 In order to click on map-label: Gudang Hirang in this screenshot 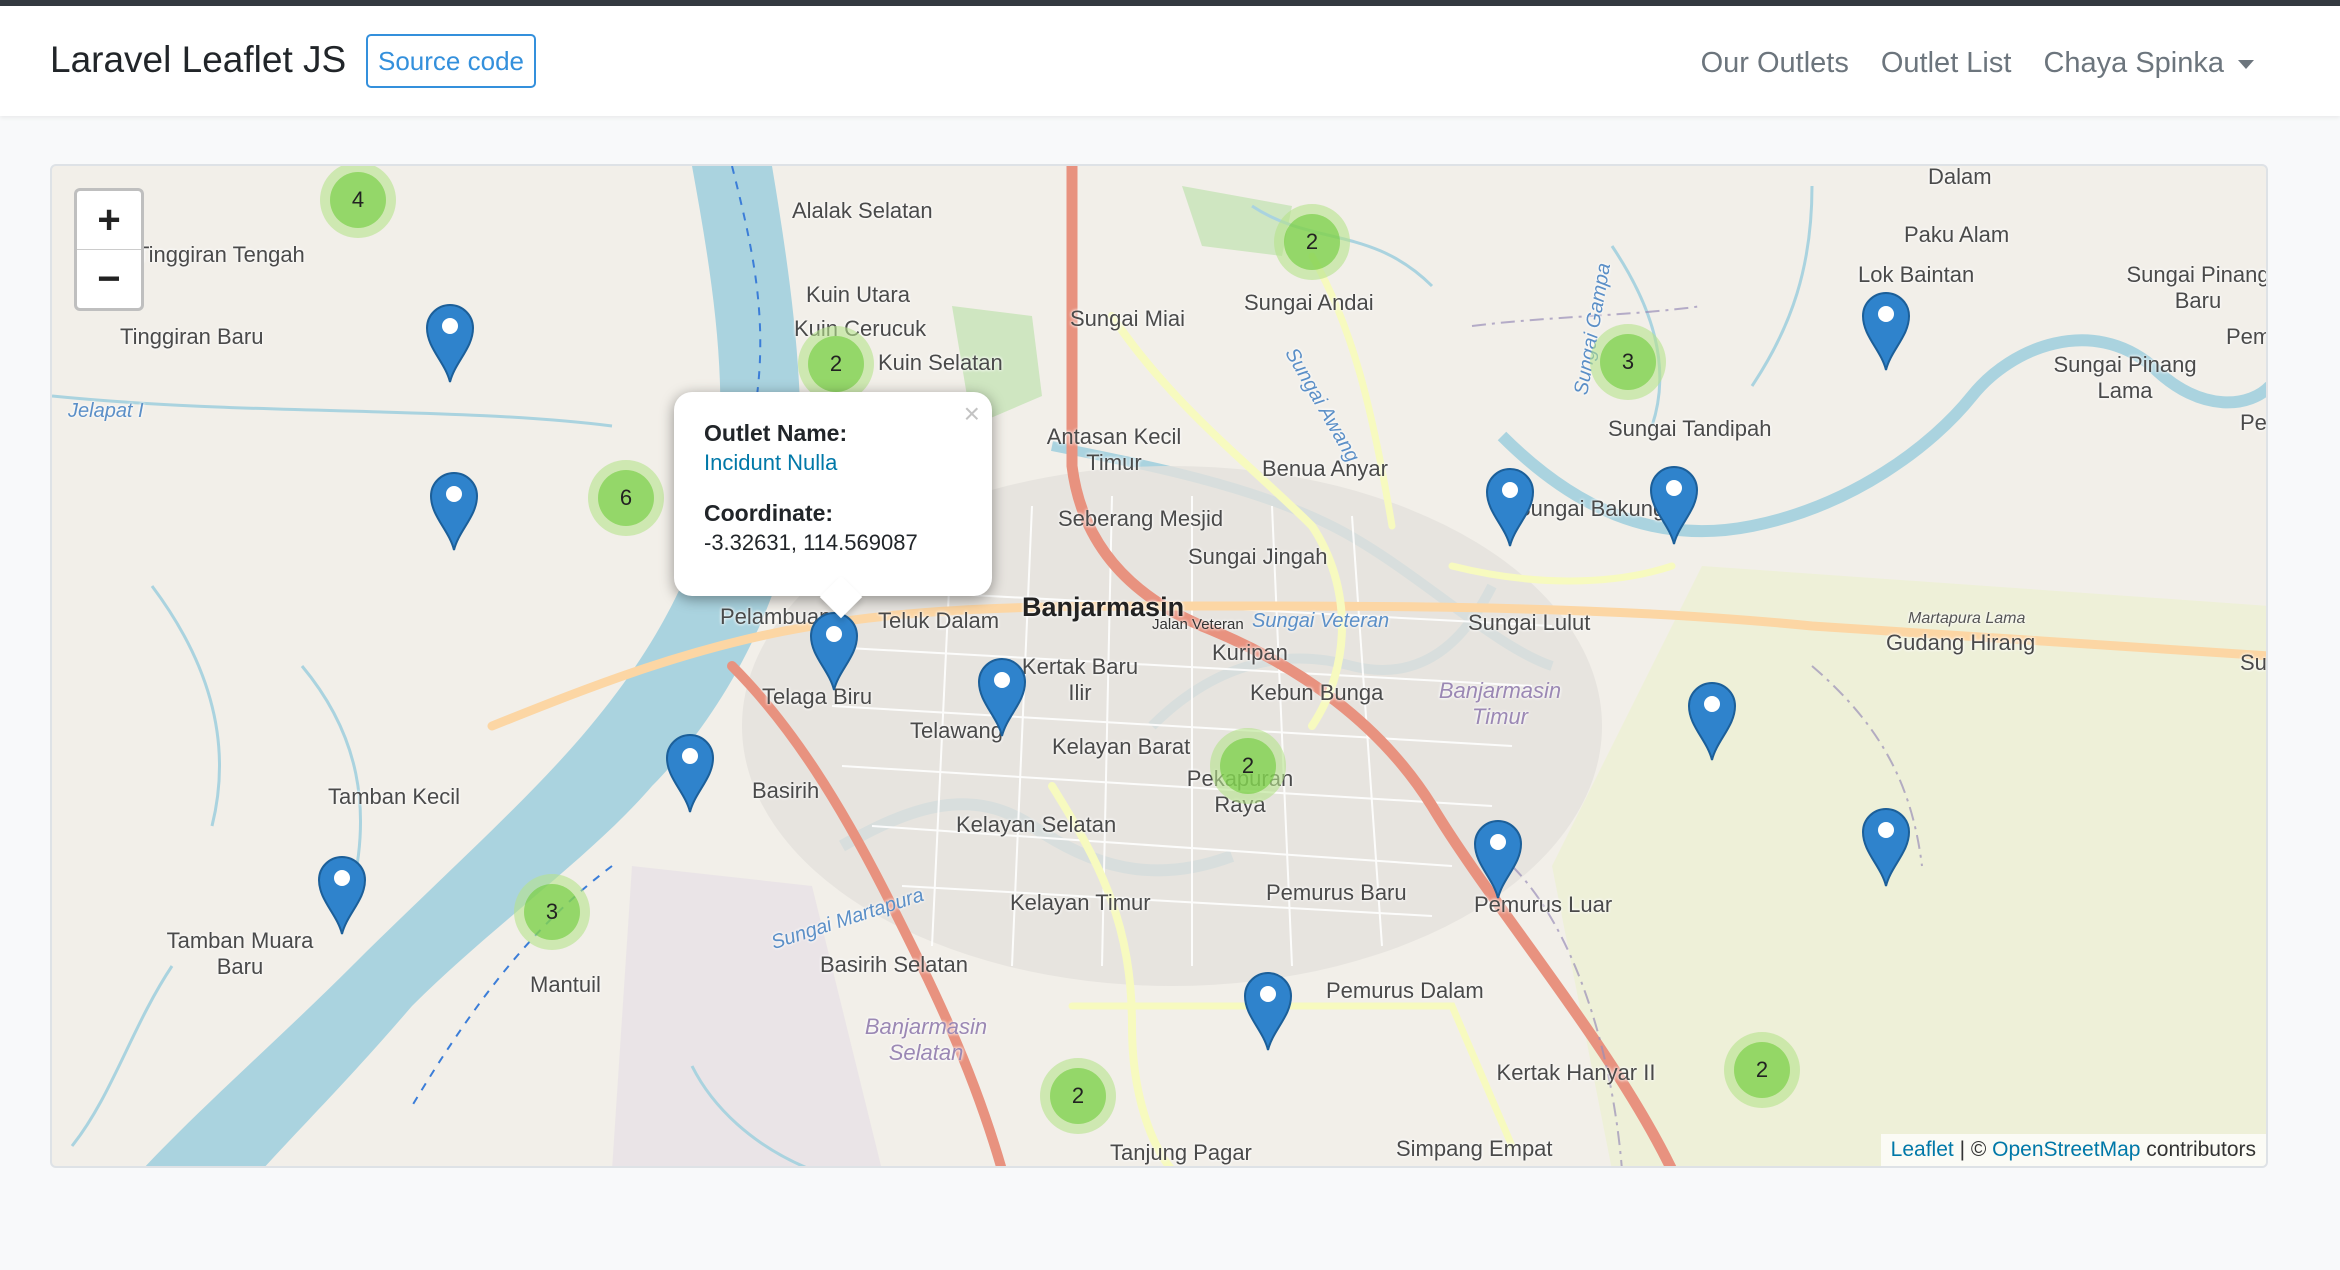, I will do `click(1961, 642)`.